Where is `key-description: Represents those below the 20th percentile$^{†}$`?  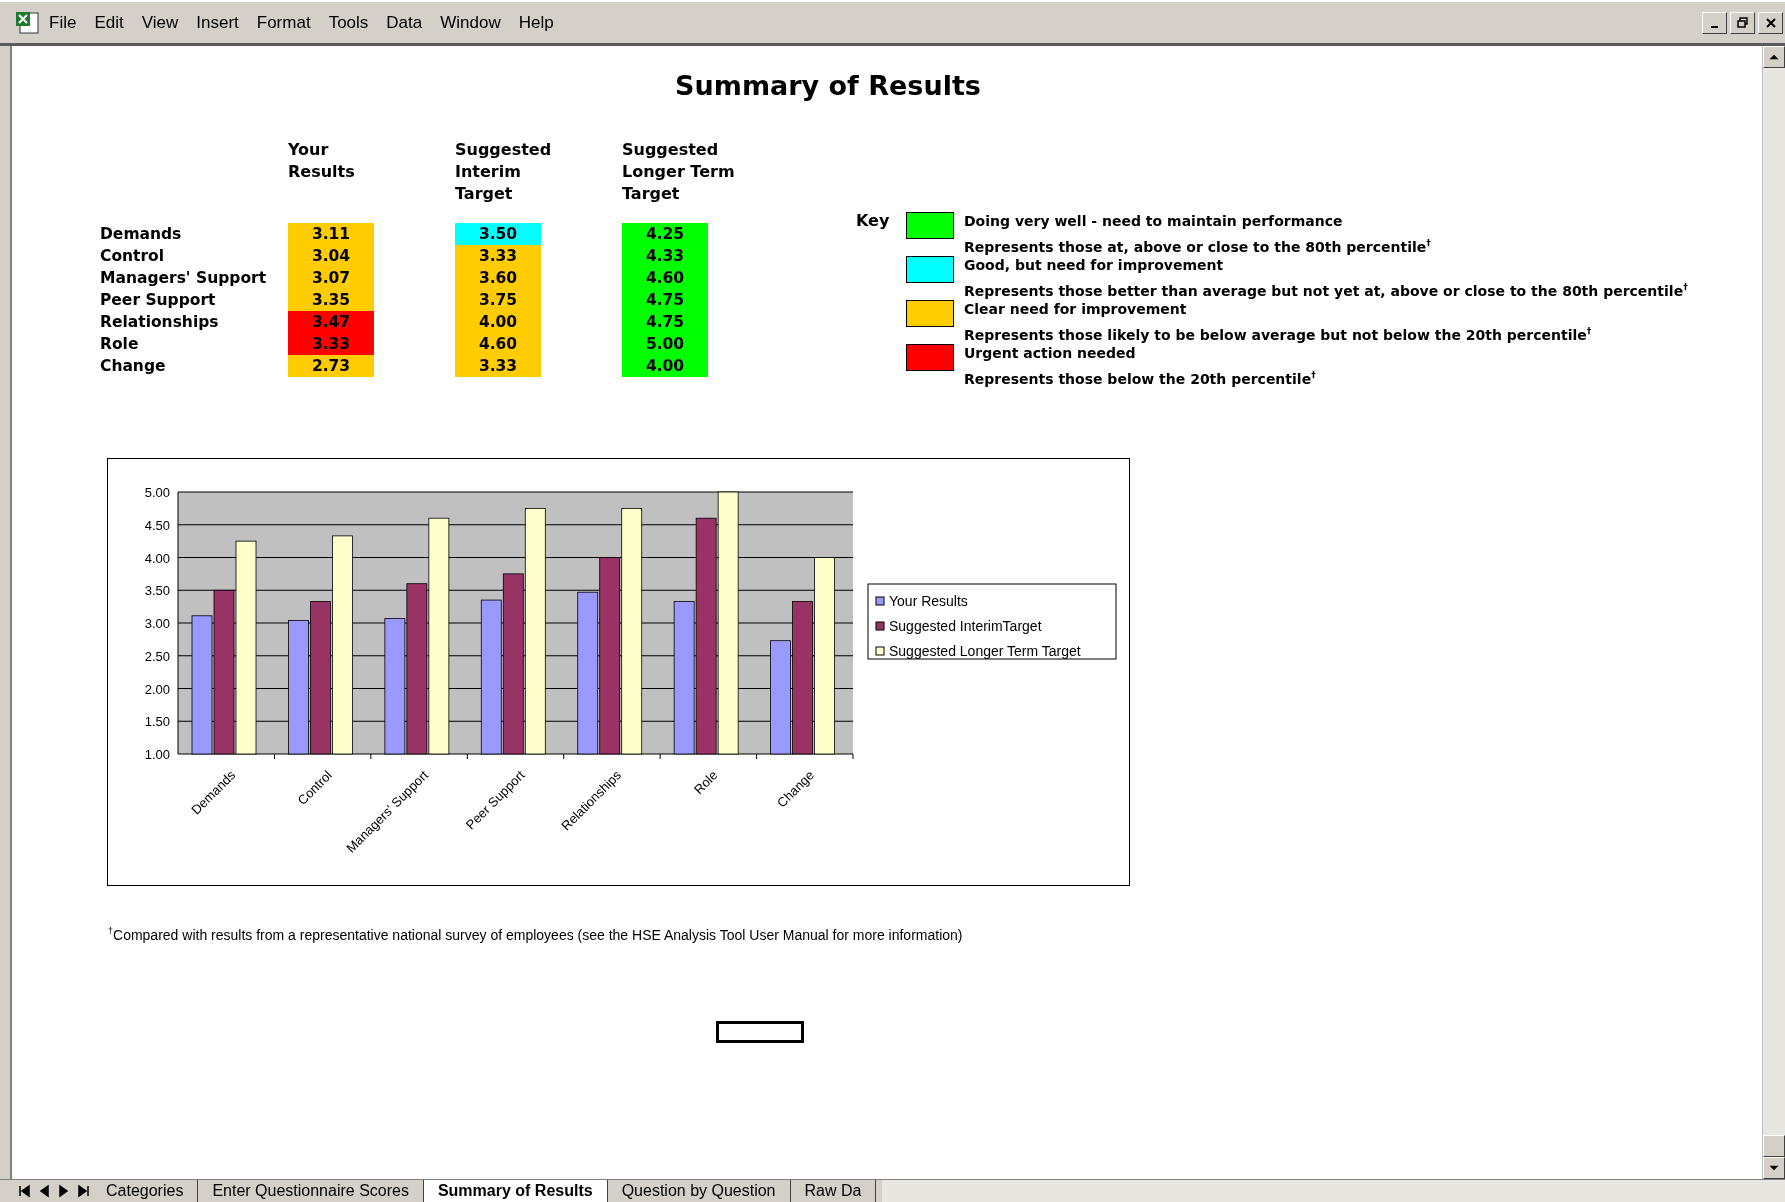
key-description: Represents those below the 20th percentile$^{†}$ is located at coordinates (1140, 377).